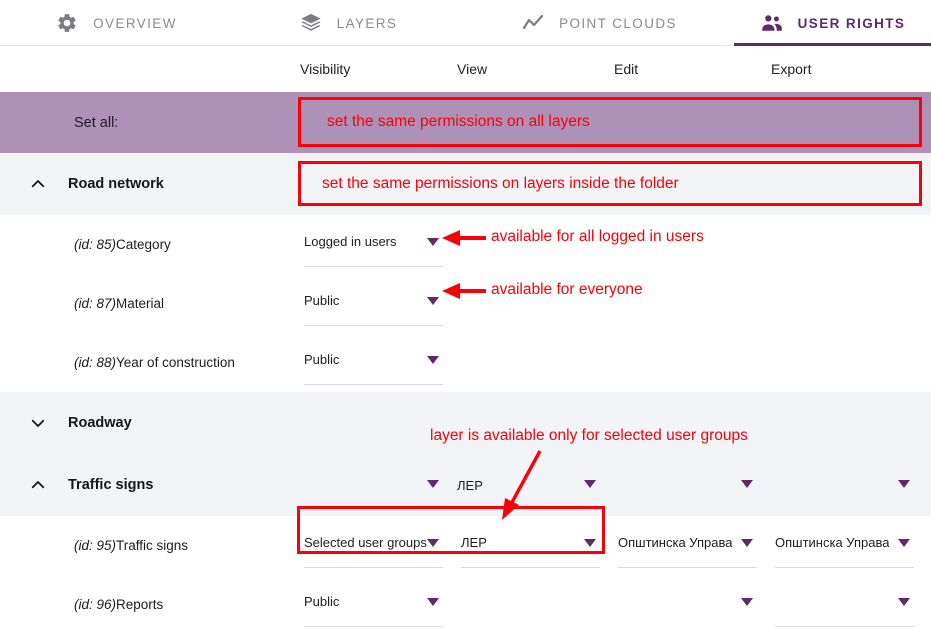  Describe the element at coordinates (95, 303) in the screenshot. I see `layer-id: (id: 87)` at that location.